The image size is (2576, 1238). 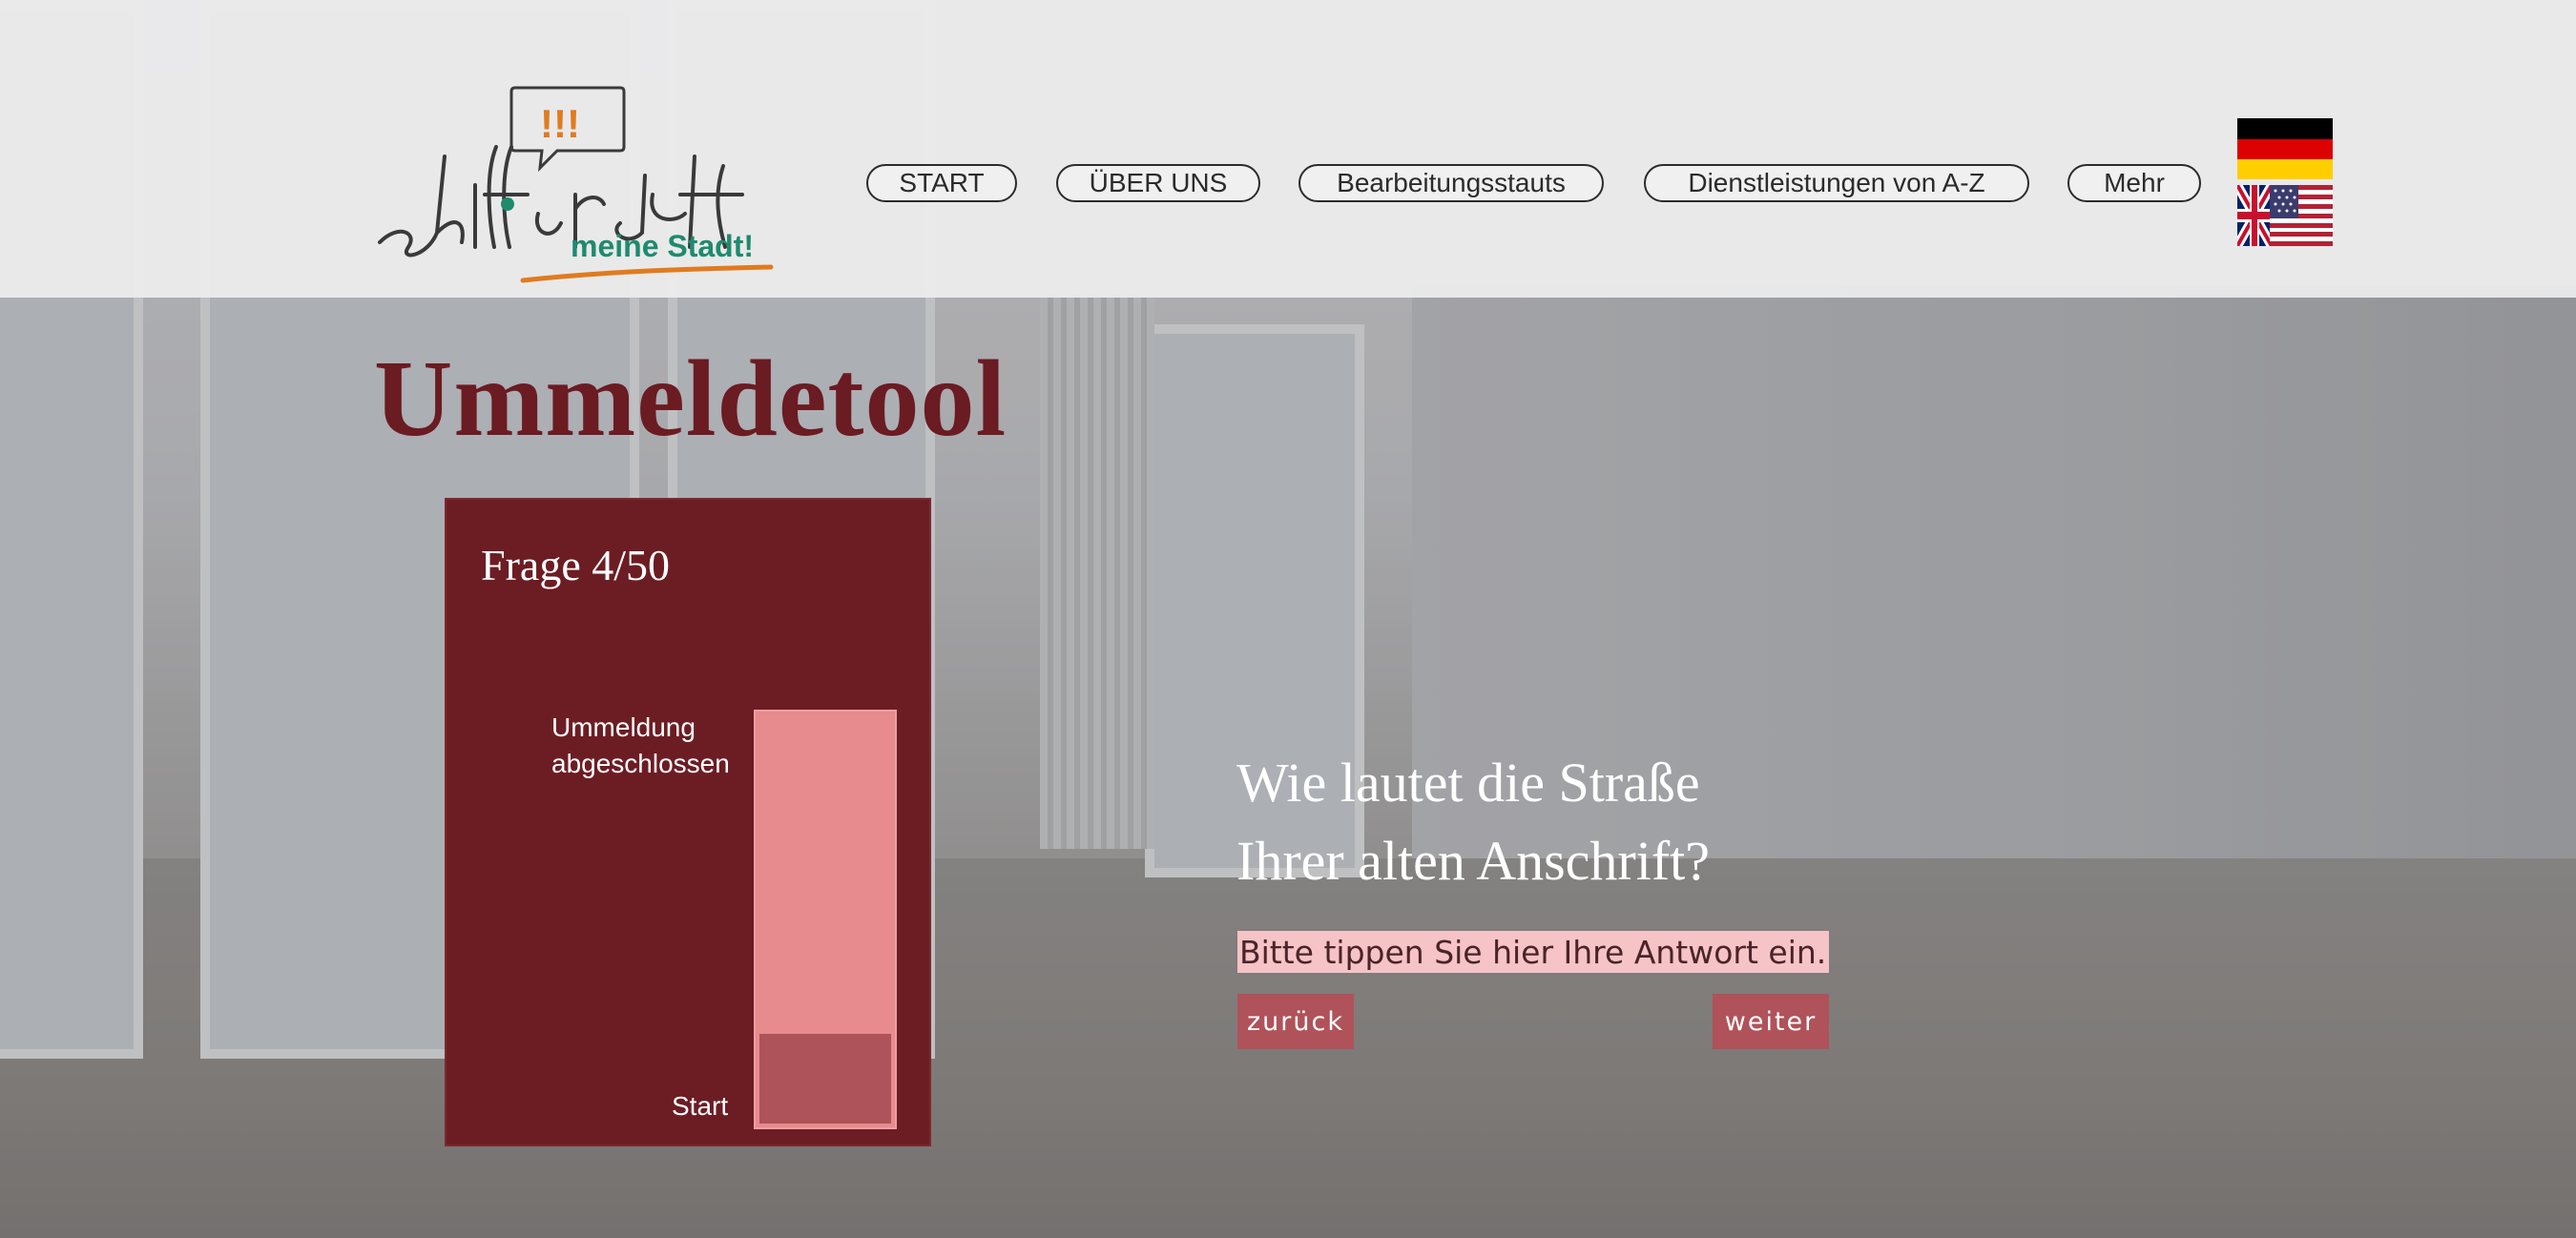 I want to click on progress-bar-track, so click(x=825, y=919).